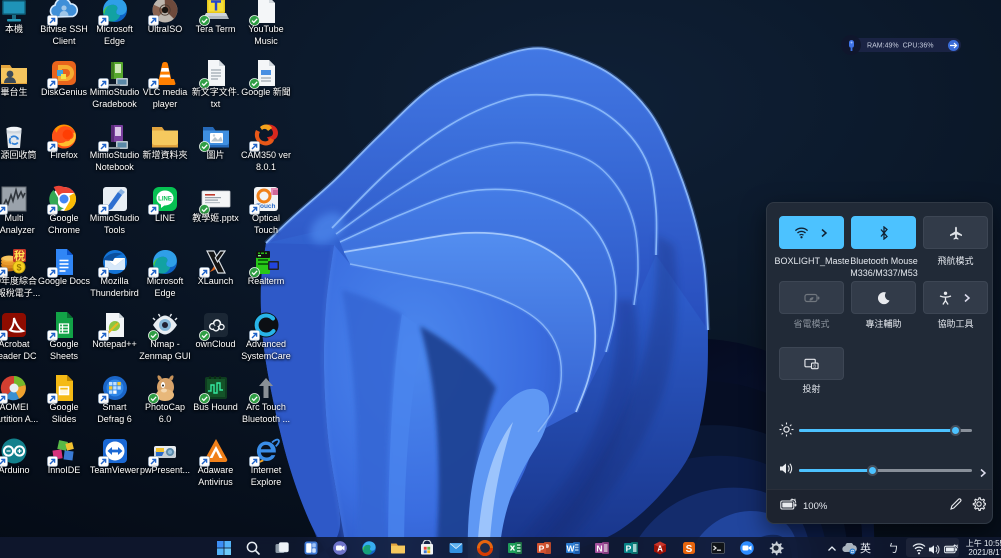 The width and height of the screenshot is (1001, 558). What do you see at coordinates (19, 256) in the screenshot?
I see `svg-text: 稅` at bounding box center [19, 256].